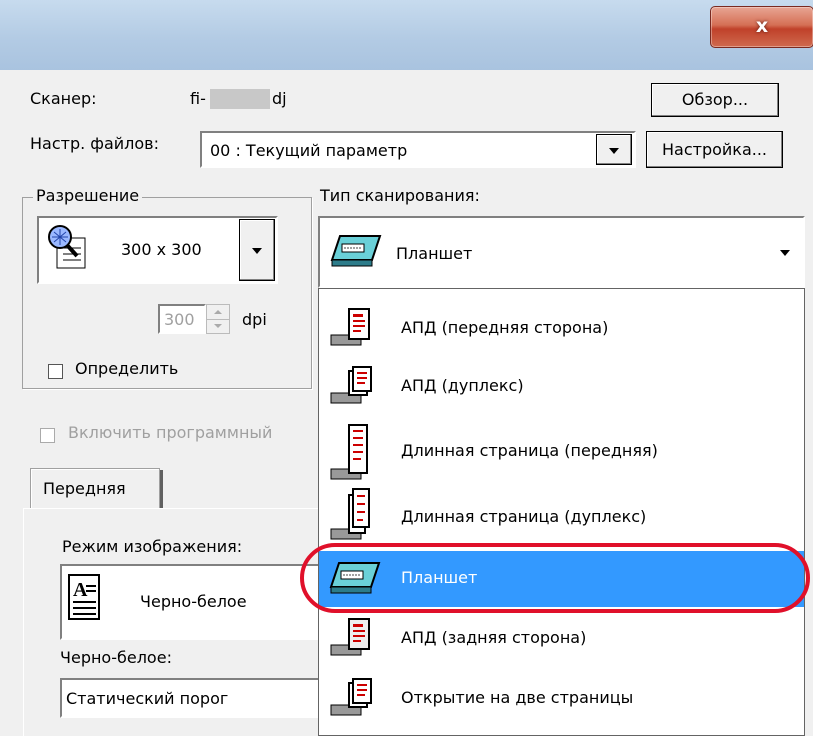  What do you see at coordinates (68, 249) in the screenshot?
I see `magnifier-icon` at bounding box center [68, 249].